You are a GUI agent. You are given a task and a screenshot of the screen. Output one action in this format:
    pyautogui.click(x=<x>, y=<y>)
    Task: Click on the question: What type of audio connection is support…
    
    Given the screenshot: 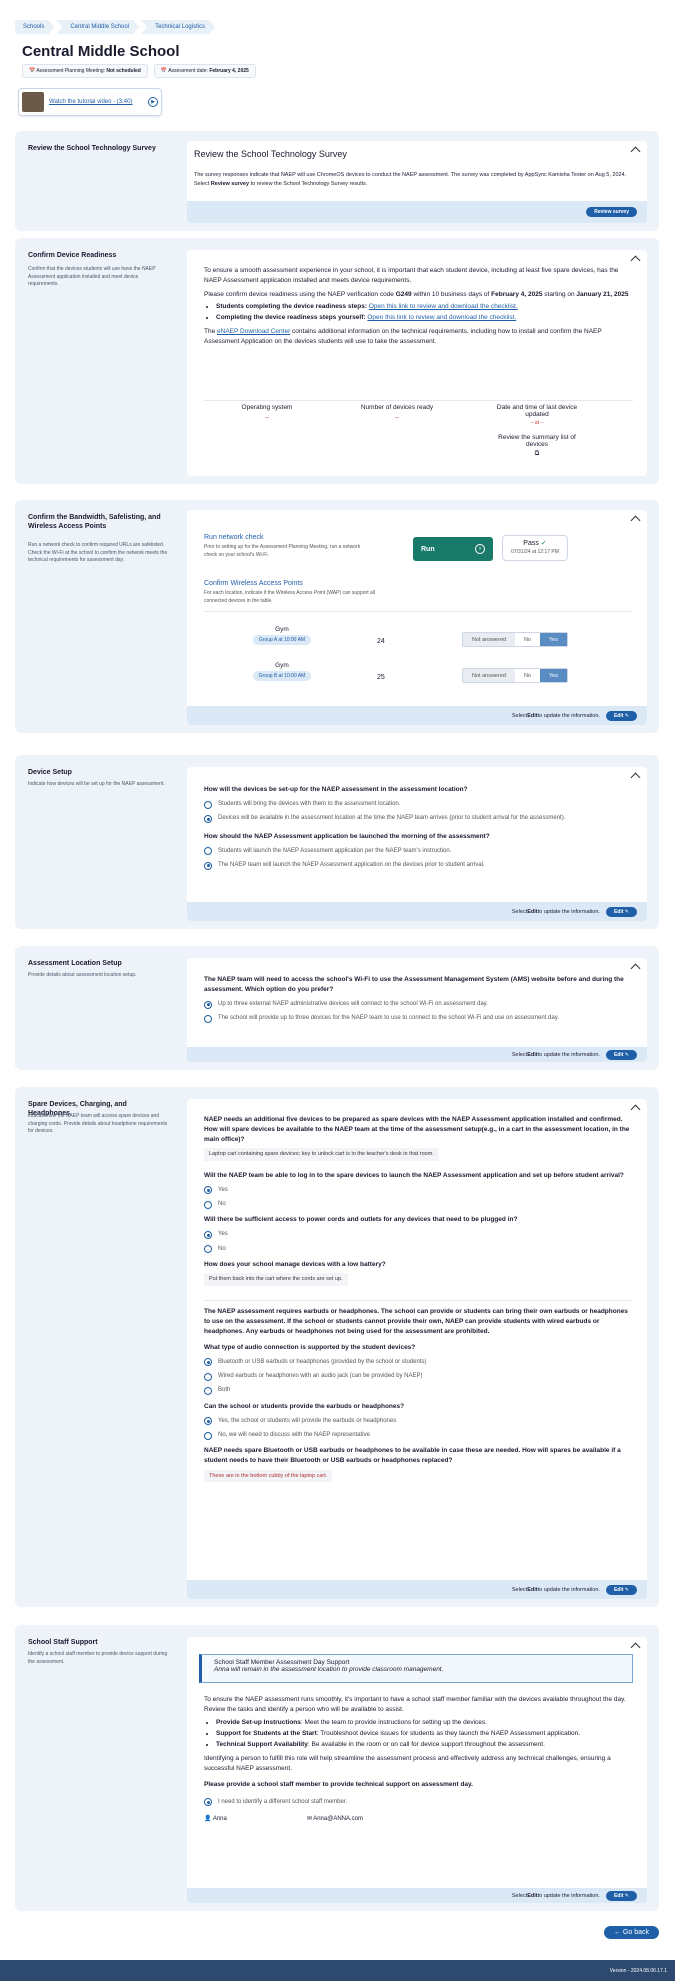 What is the action you would take?
    pyautogui.click(x=310, y=1347)
    